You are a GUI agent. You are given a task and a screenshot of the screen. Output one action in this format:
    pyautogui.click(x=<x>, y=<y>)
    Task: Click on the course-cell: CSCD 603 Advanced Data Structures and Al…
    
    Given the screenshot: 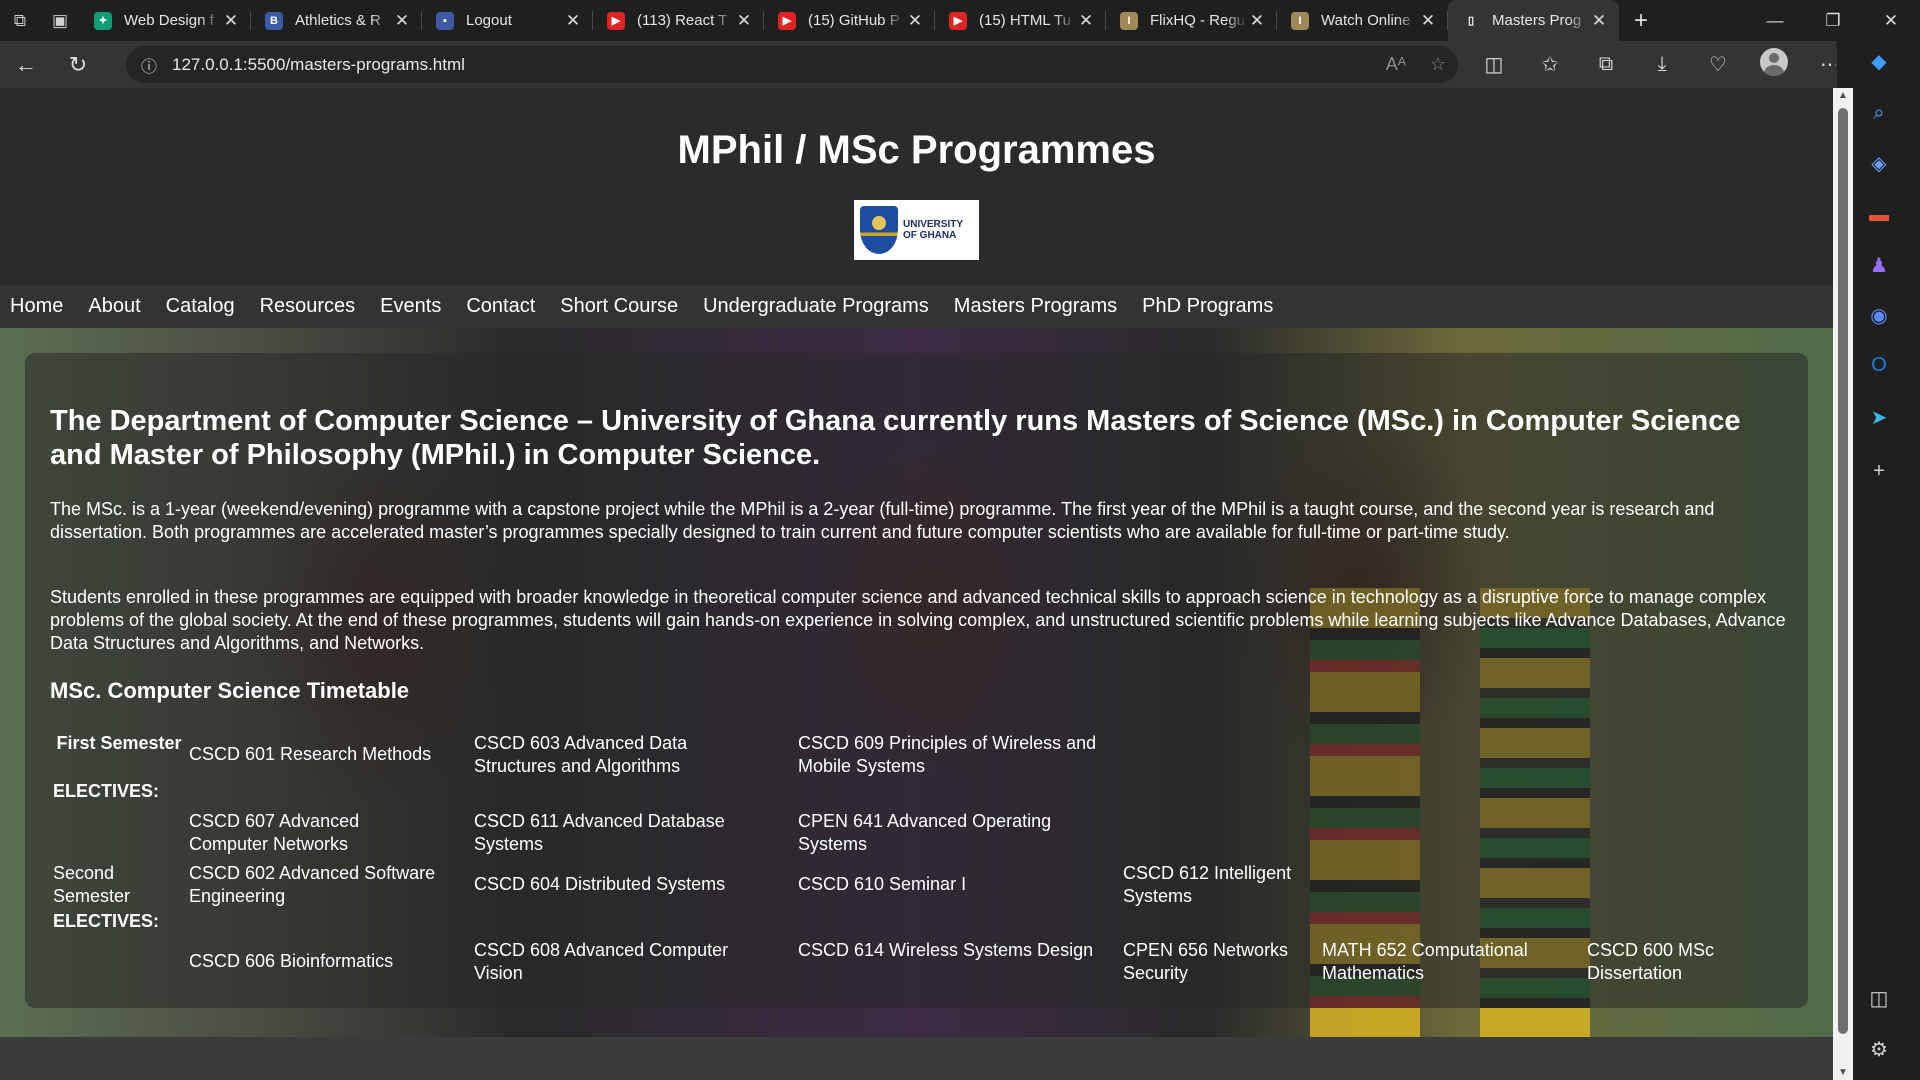 What is the action you would take?
    pyautogui.click(x=581, y=754)
    